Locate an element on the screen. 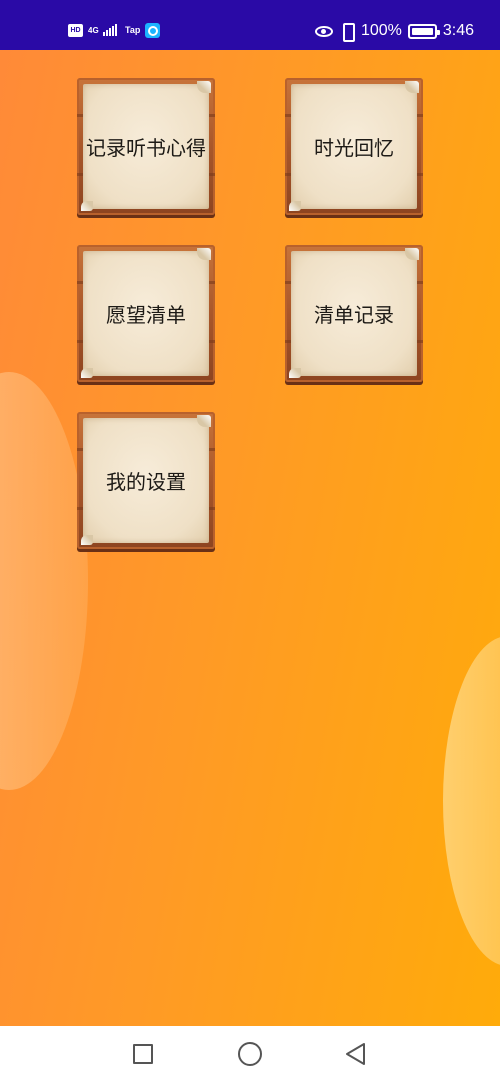 This screenshot has height=1083, width=500. recent-apps-icon is located at coordinates (143, 1054).